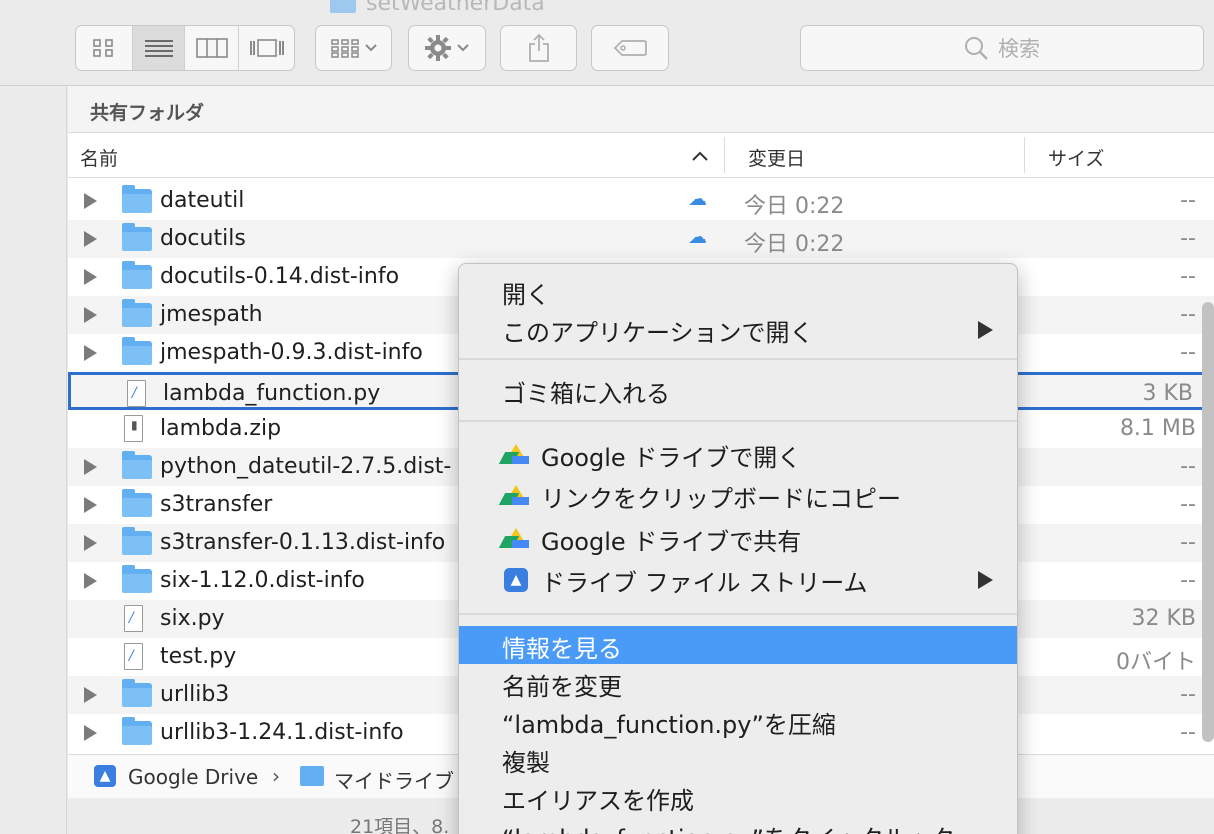 The height and width of the screenshot is (834, 1214). Describe the element at coordinates (738, 645) in the screenshot. I see `menu-item-get-info: 情報を見る` at that location.